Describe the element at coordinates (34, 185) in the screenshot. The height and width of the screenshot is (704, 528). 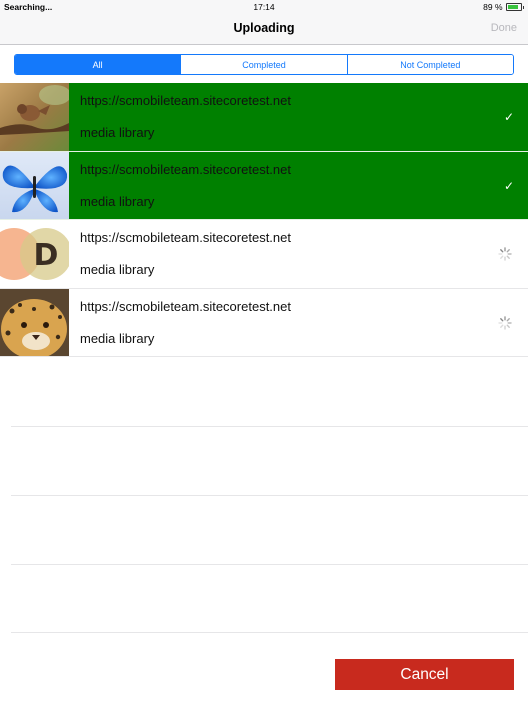
I see `butterfly-thumbnail` at that location.